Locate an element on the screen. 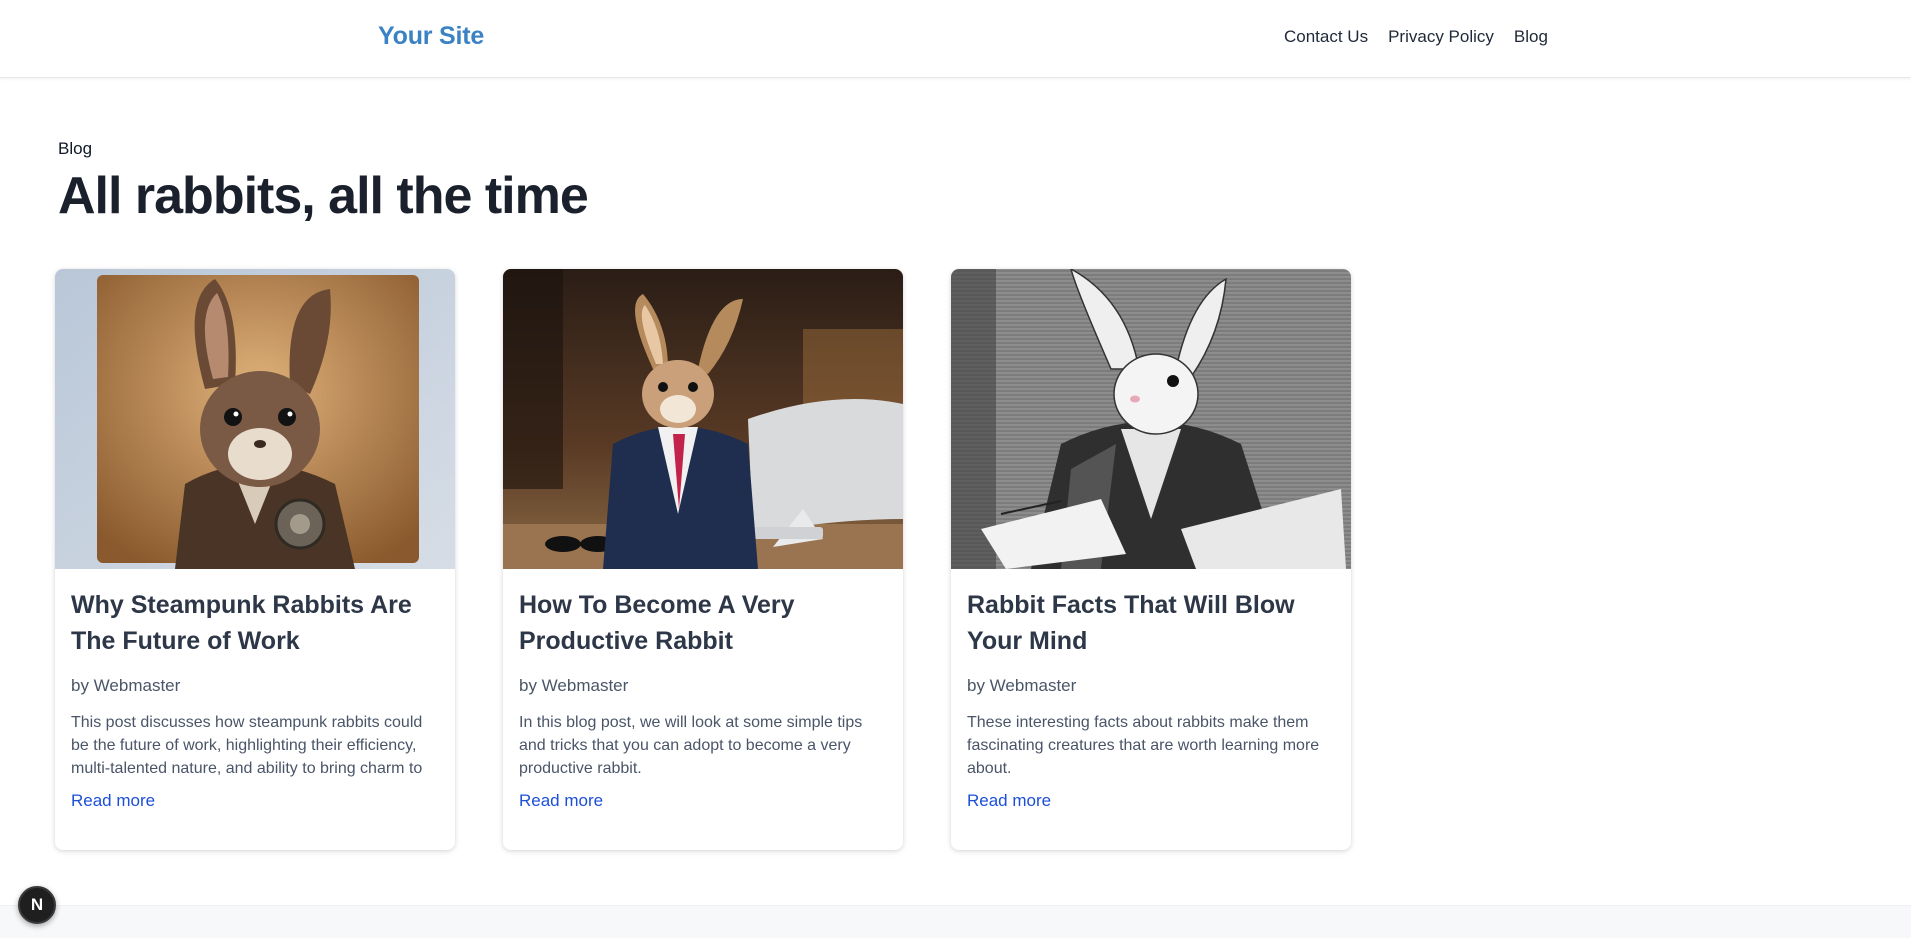 The width and height of the screenshot is (1911, 938). page-title: All rabbits, all the time is located at coordinates (323, 196).